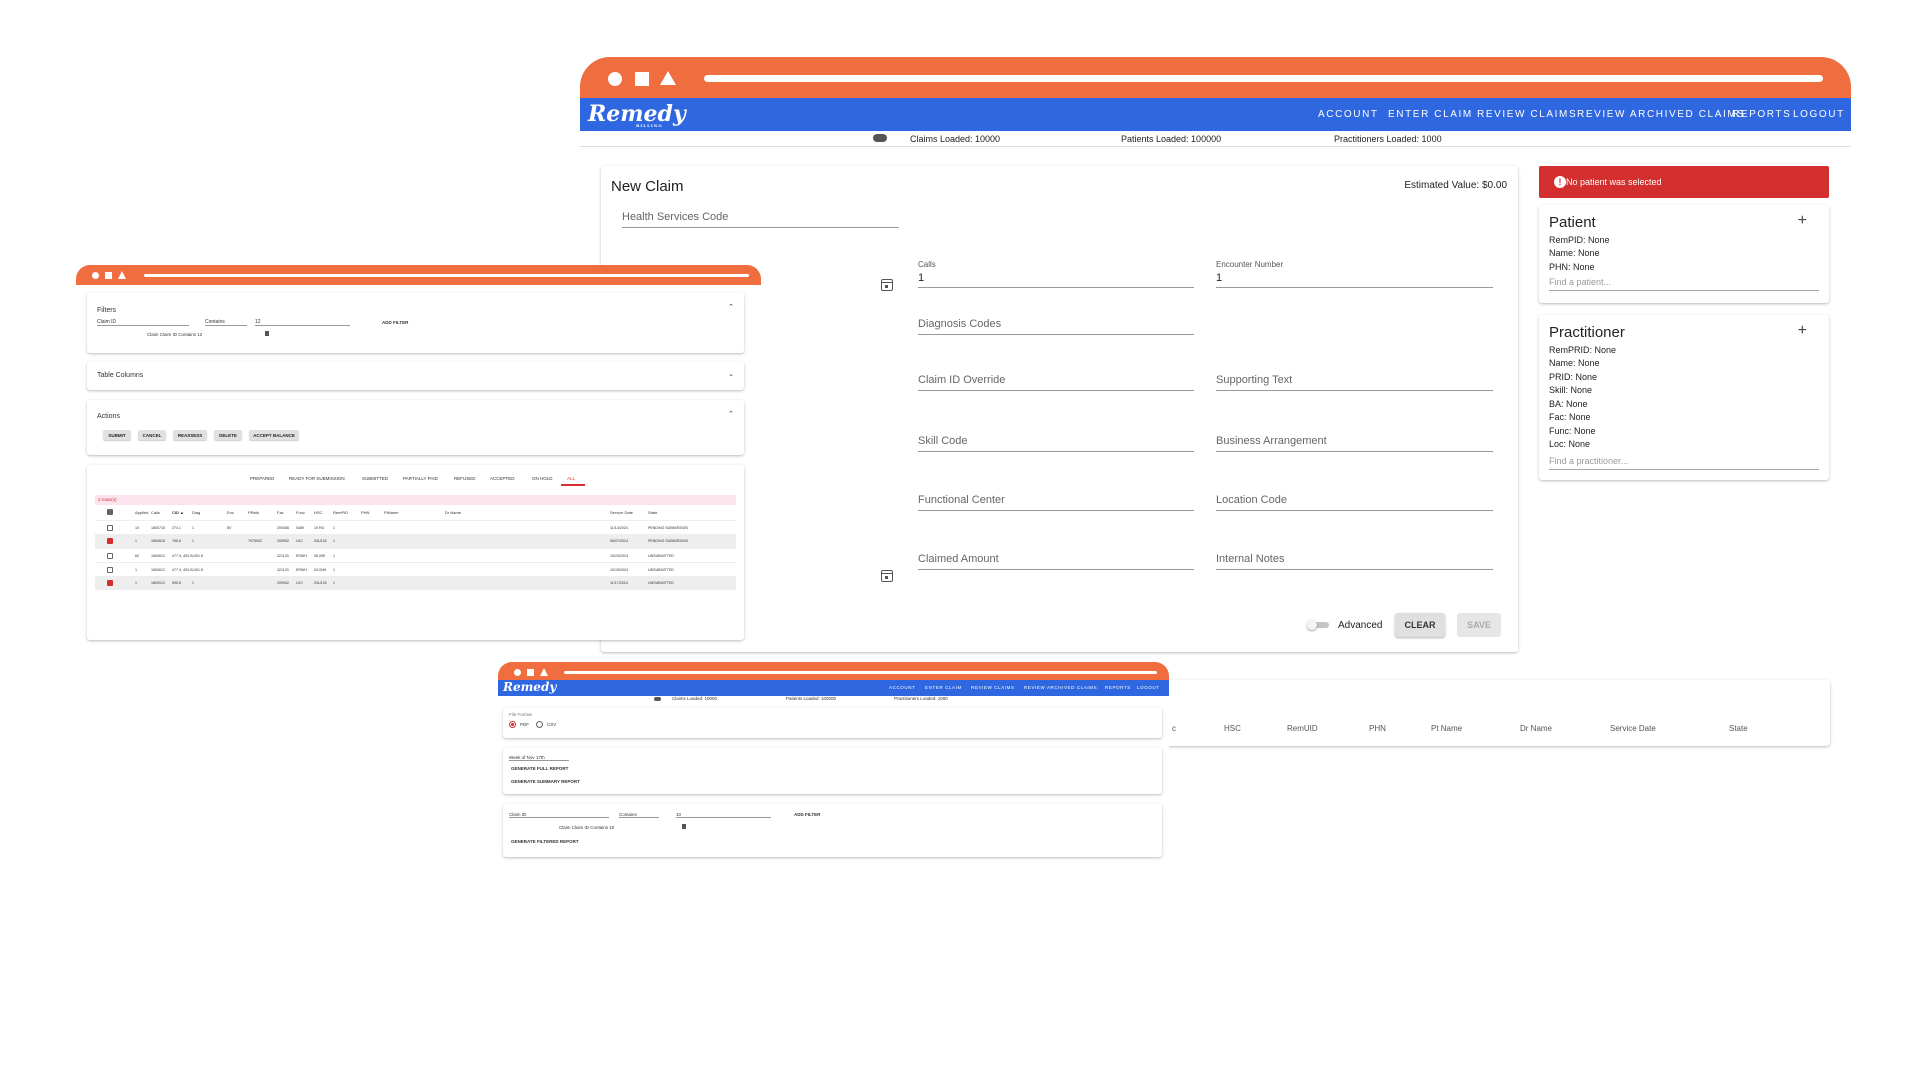  I want to click on clear-button: CLEAR, so click(1420, 625).